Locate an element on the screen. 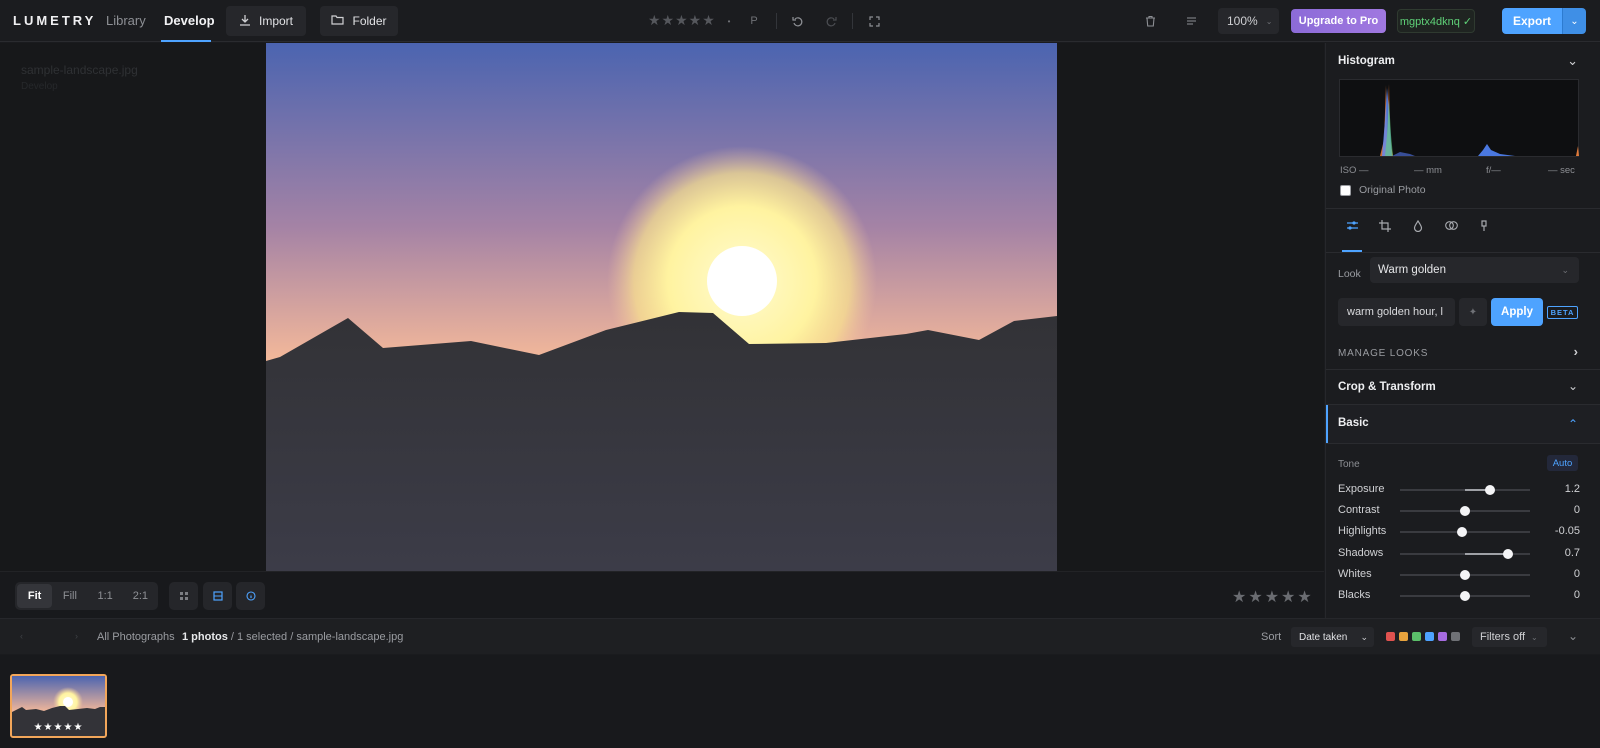  slider-exposure: Exposure 1.2 is located at coordinates (1464, 490).